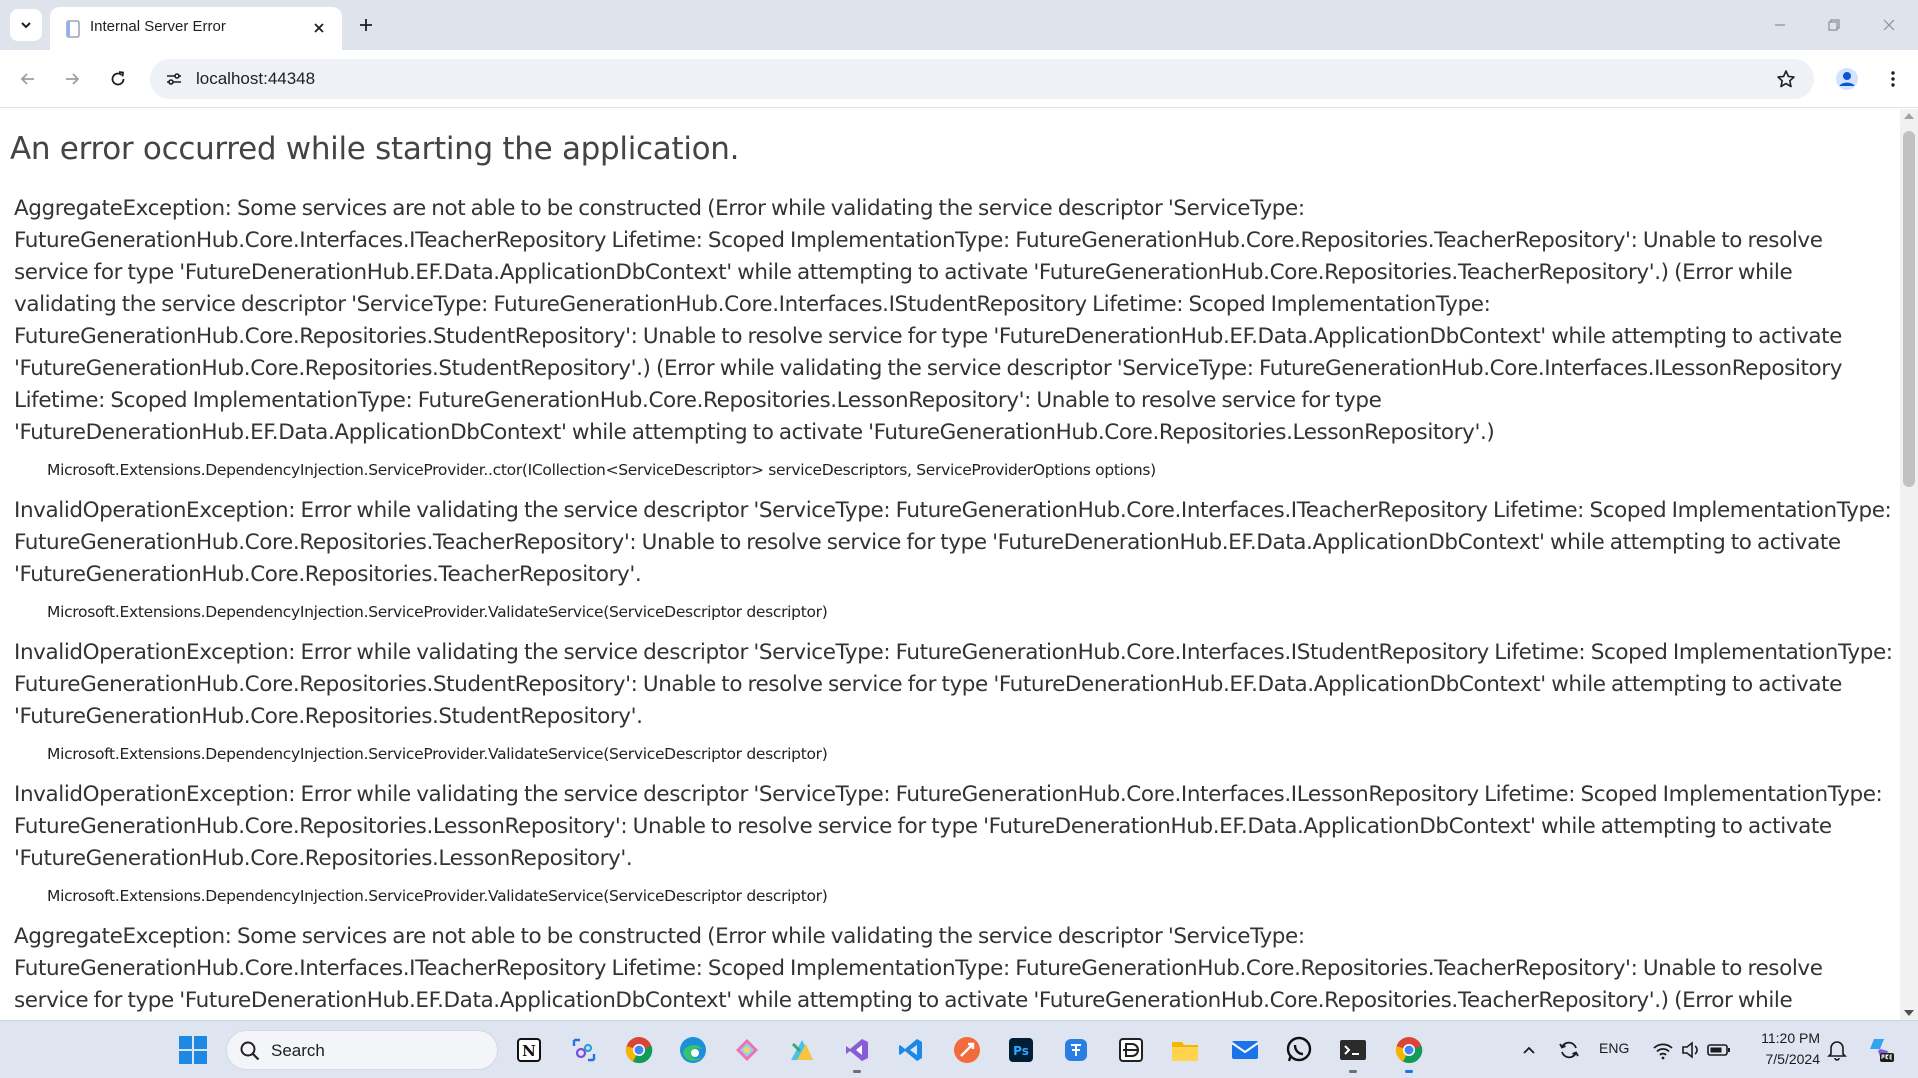 The image size is (1918, 1078). Describe the element at coordinates (1569, 1050) in the screenshot. I see `sync-tray-button` at that location.